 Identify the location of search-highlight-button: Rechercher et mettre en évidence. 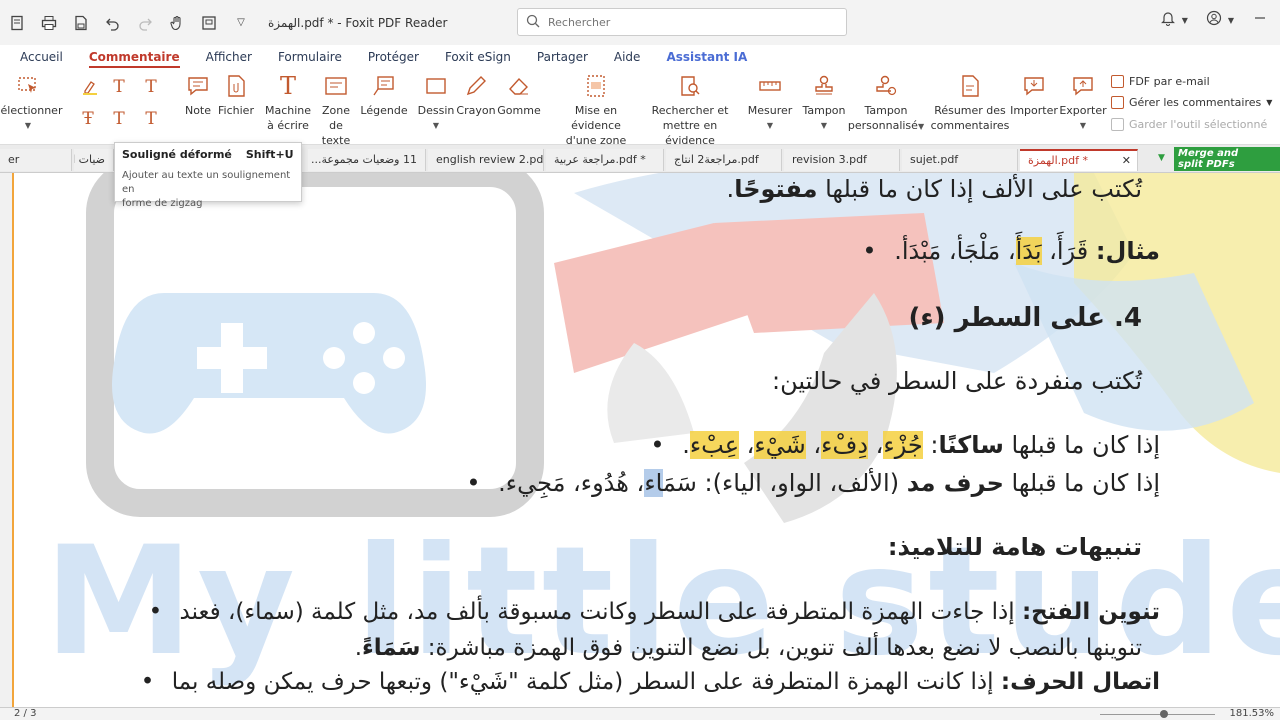
(690, 110).